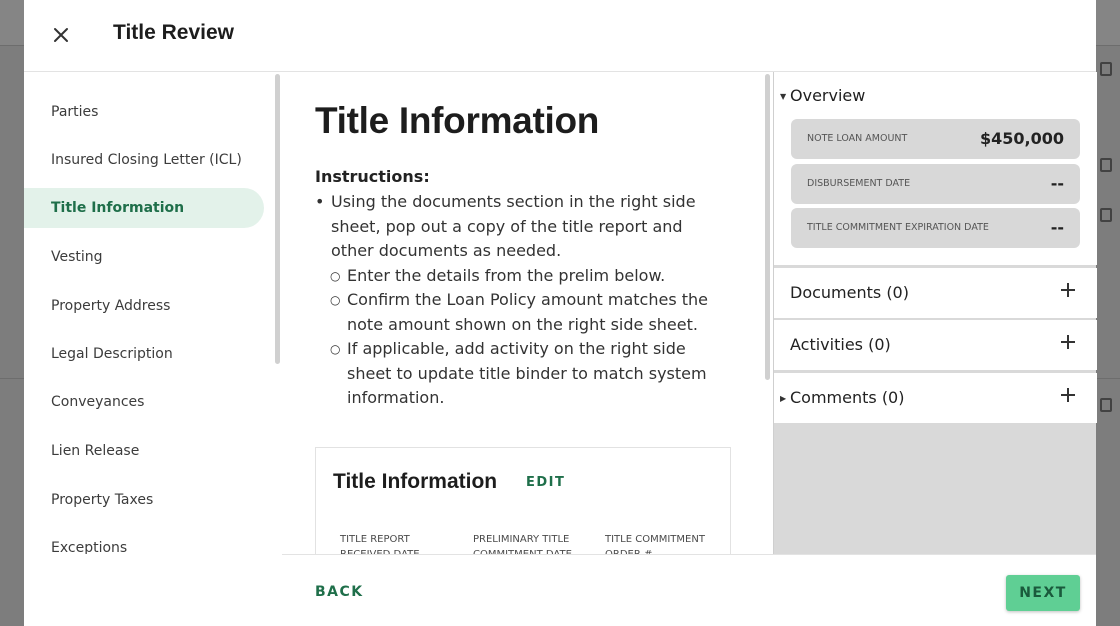  I want to click on activities-label: Activities (0), so click(840, 344).